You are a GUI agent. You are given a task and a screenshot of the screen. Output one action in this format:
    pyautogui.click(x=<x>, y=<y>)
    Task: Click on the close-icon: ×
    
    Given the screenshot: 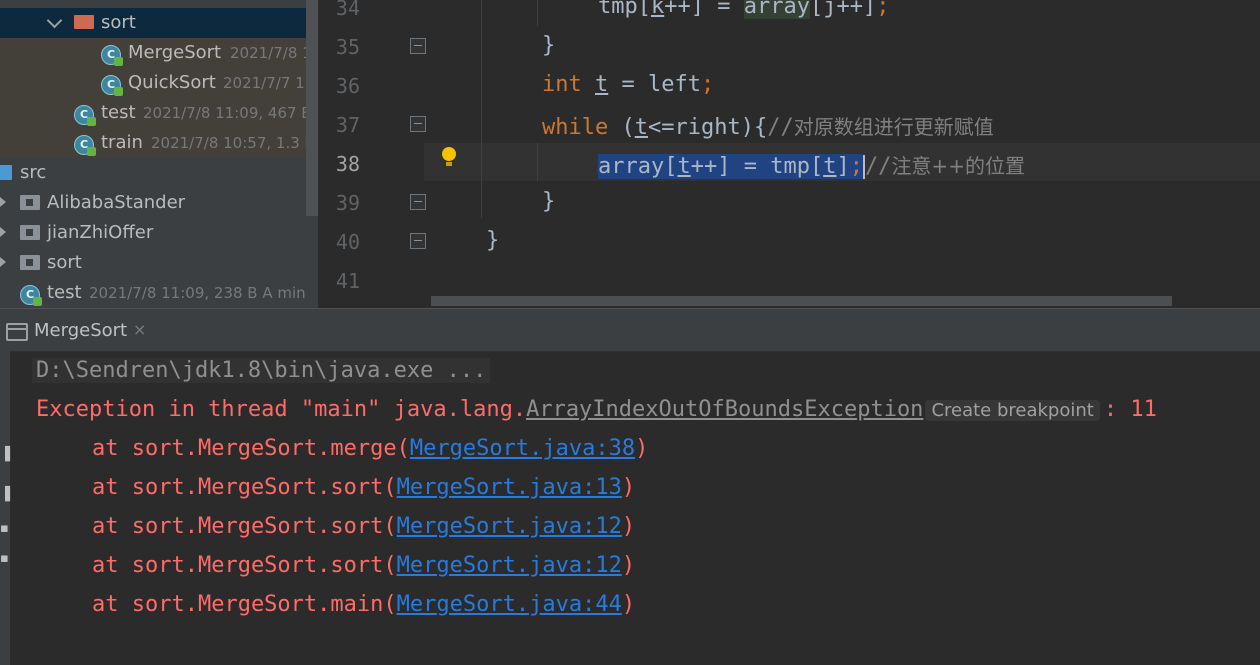 What is the action you would take?
    pyautogui.click(x=139, y=329)
    